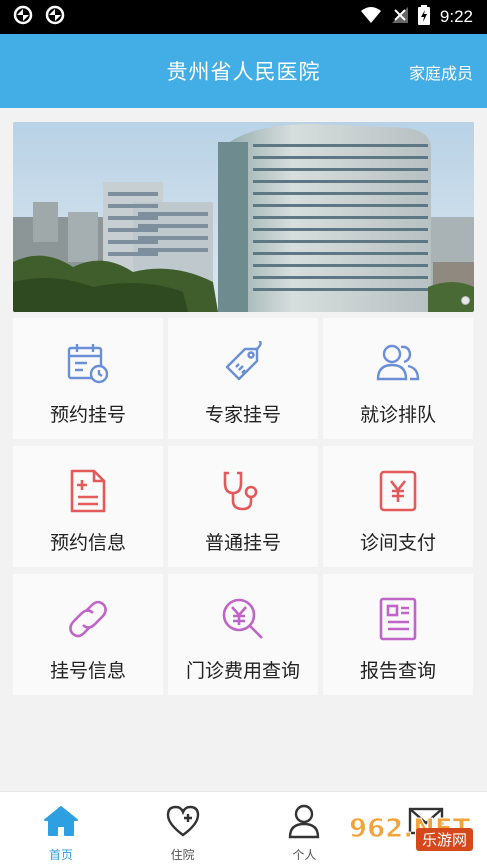  Describe the element at coordinates (242, 415) in the screenshot. I see `tile-label: 专家挂号` at that location.